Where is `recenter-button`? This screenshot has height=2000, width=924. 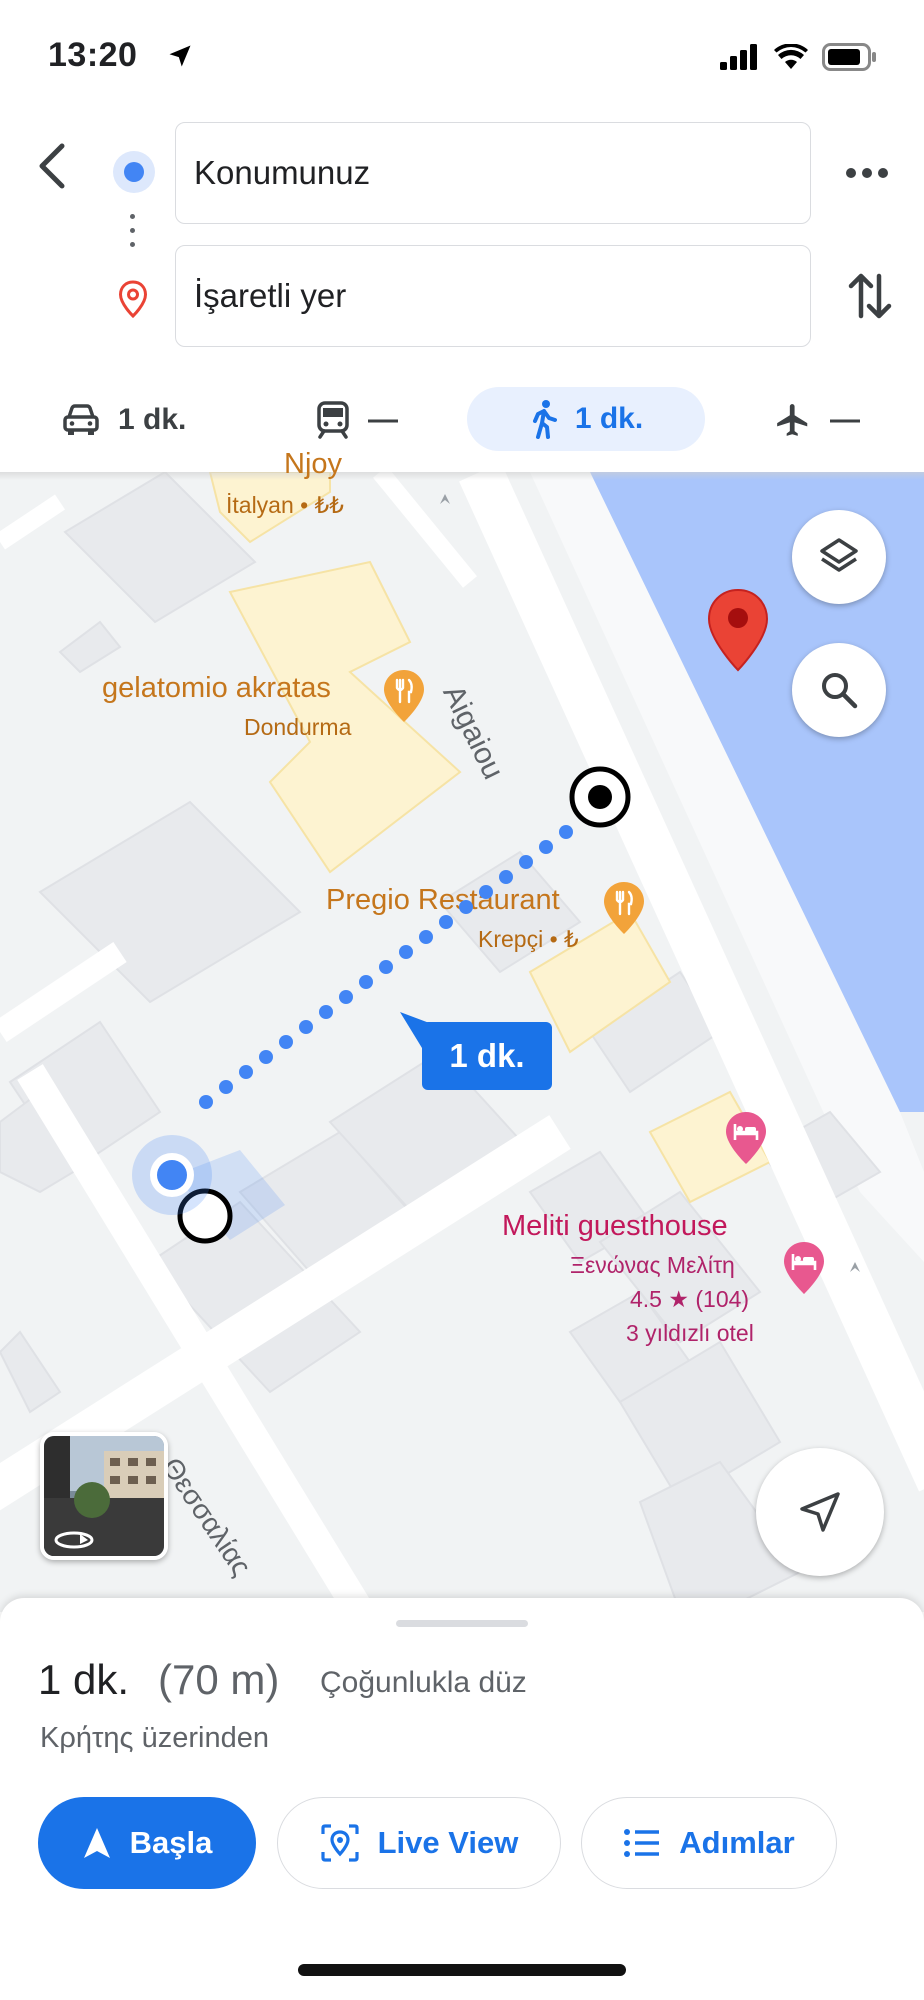
recenter-button is located at coordinates (820, 1512).